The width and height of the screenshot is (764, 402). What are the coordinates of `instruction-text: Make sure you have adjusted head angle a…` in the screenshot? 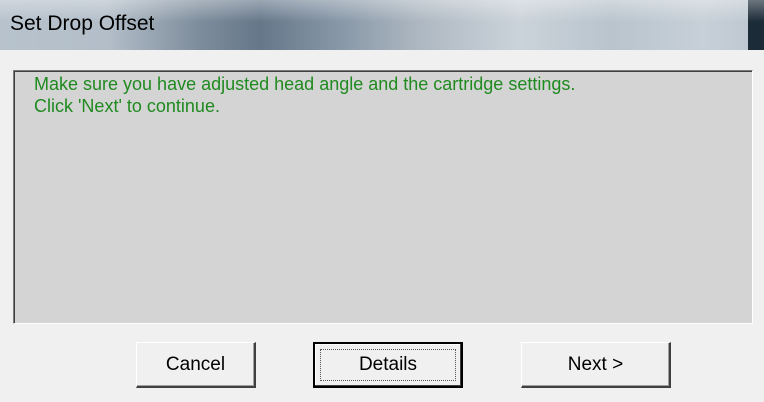 It's located at (305, 84).